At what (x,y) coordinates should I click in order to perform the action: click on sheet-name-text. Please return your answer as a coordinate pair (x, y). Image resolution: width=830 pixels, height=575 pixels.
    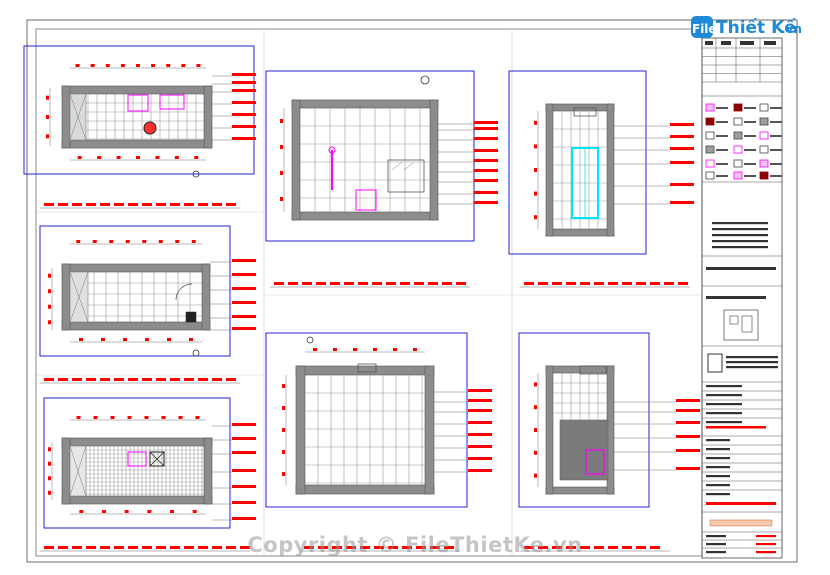
    Looking at the image, I should click on (741, 503).